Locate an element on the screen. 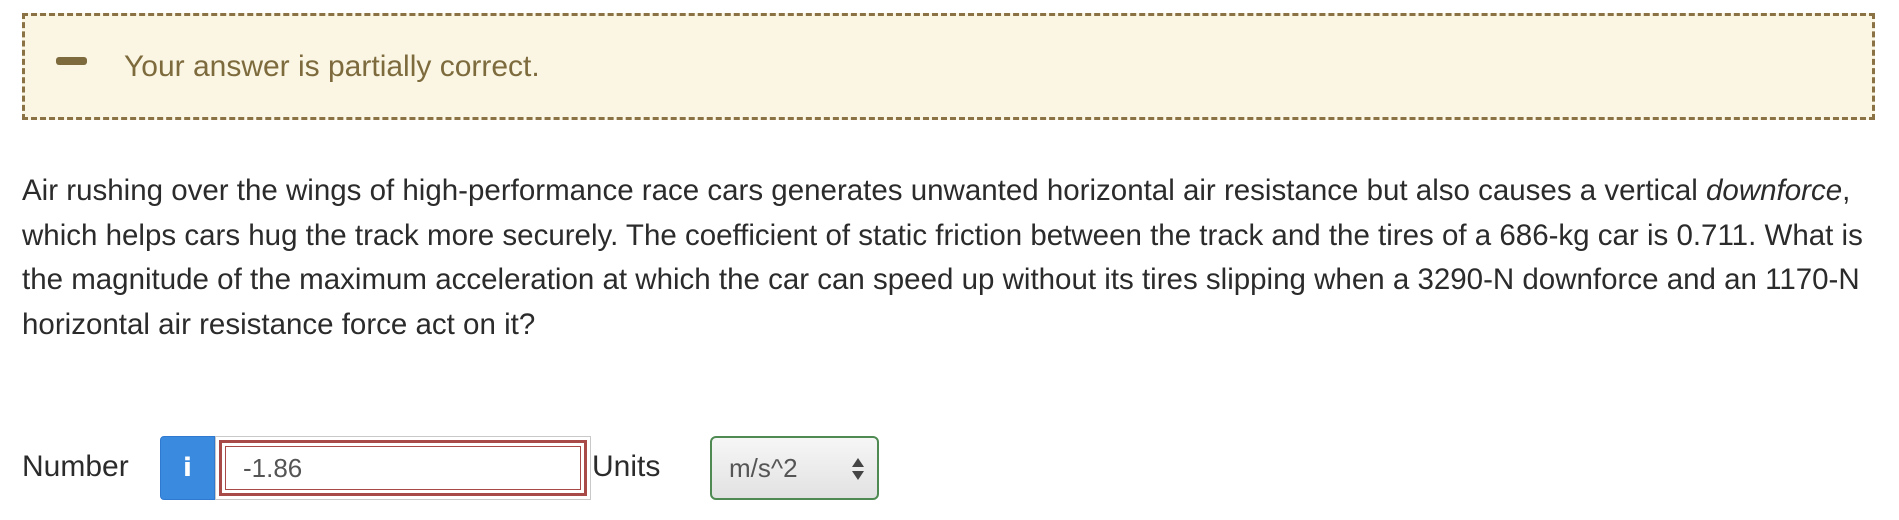  info-button: i is located at coordinates (187, 468).